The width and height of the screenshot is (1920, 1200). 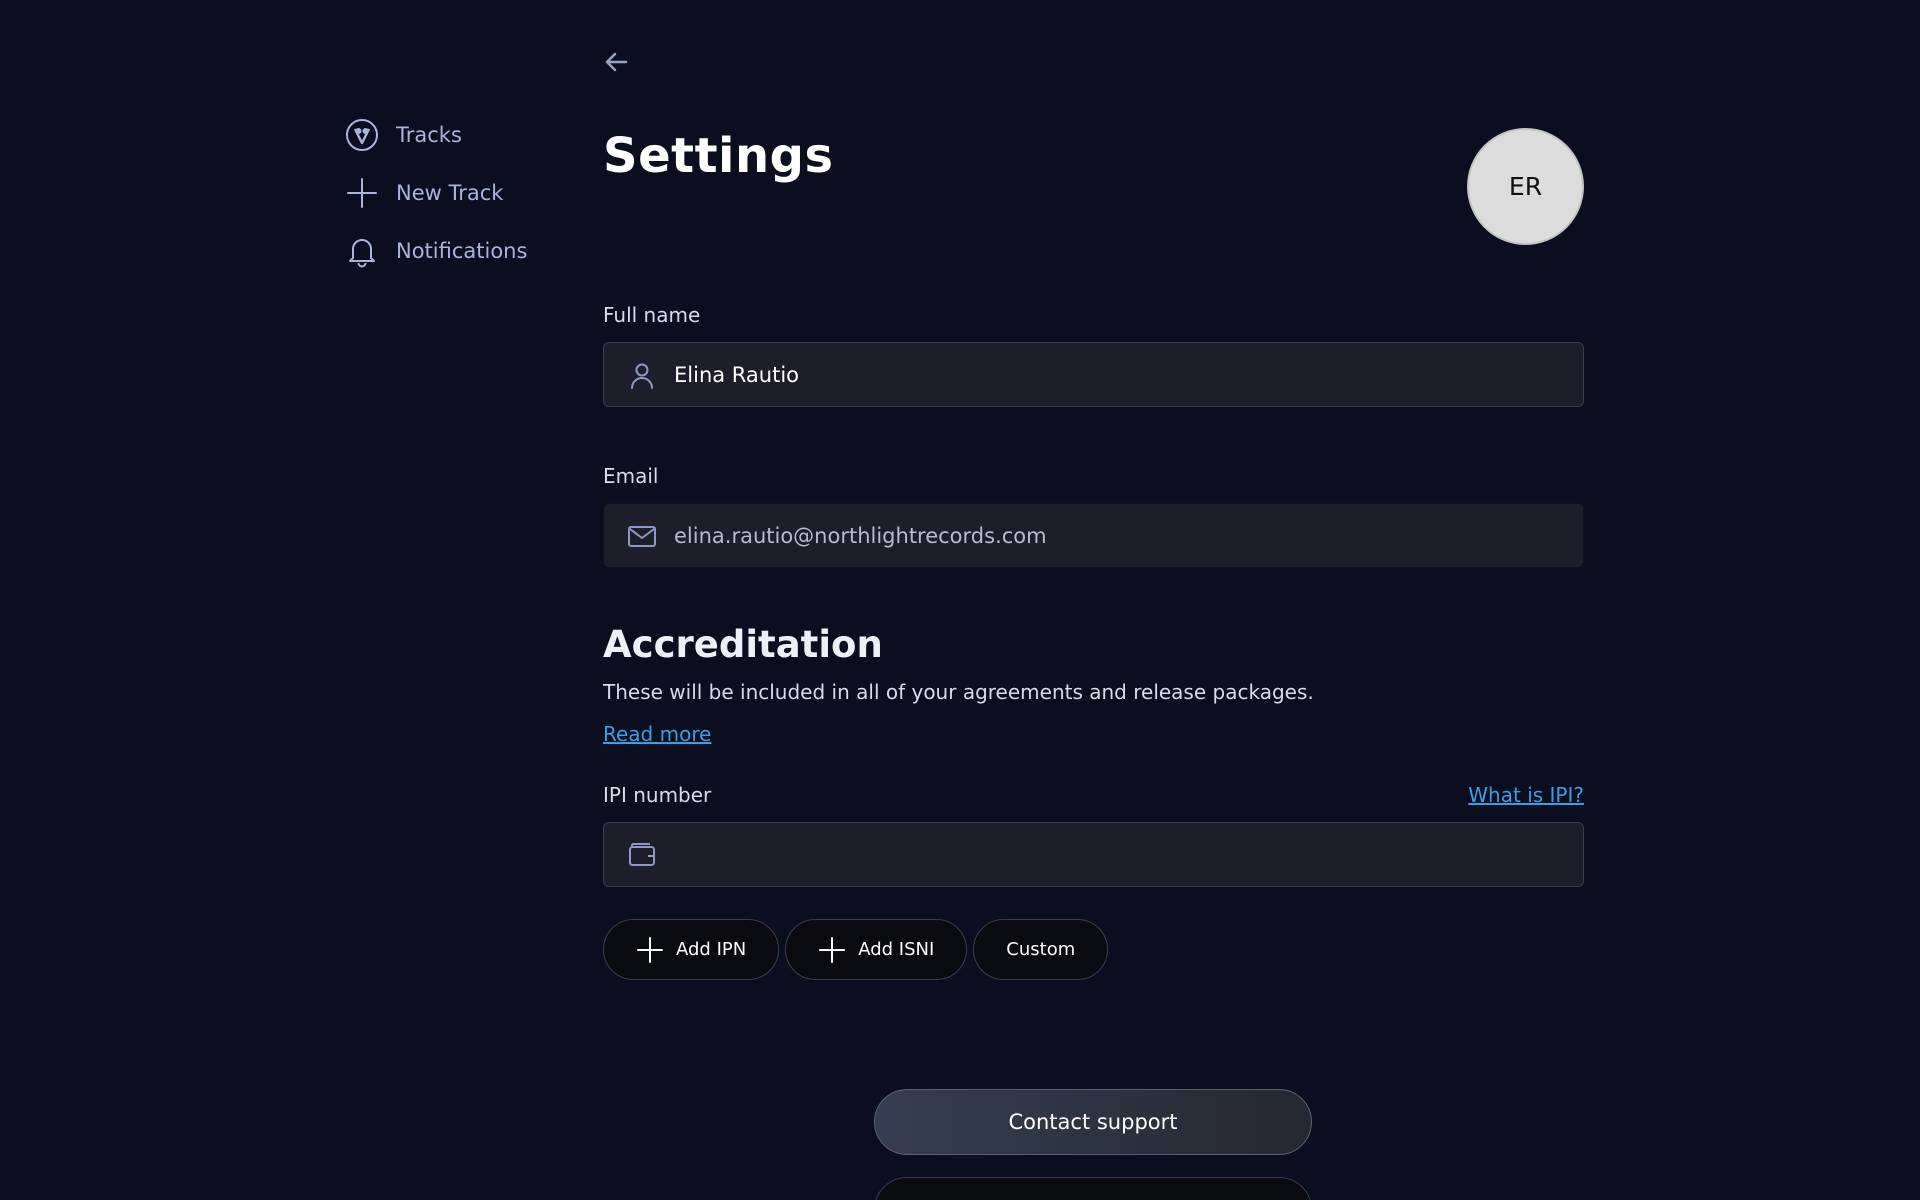 I want to click on accreditation-actions: Add IPN Add ISNI Custom, so click(x=856, y=949).